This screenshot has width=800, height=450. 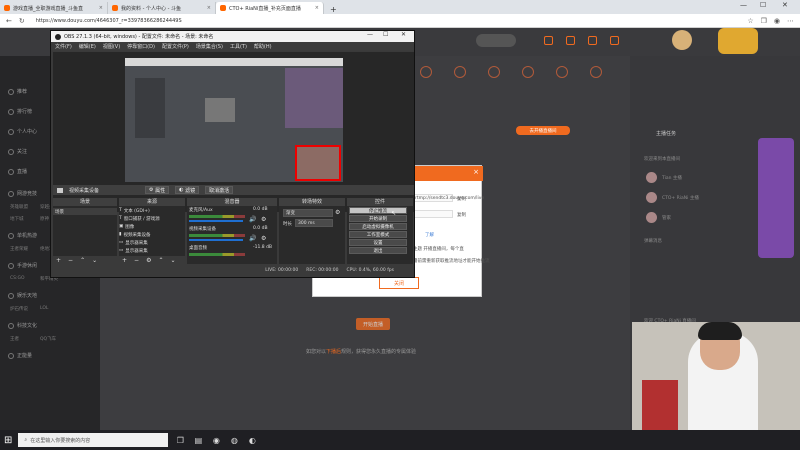 I want to click on menu-edit: 编辑(E), so click(x=87, y=46).